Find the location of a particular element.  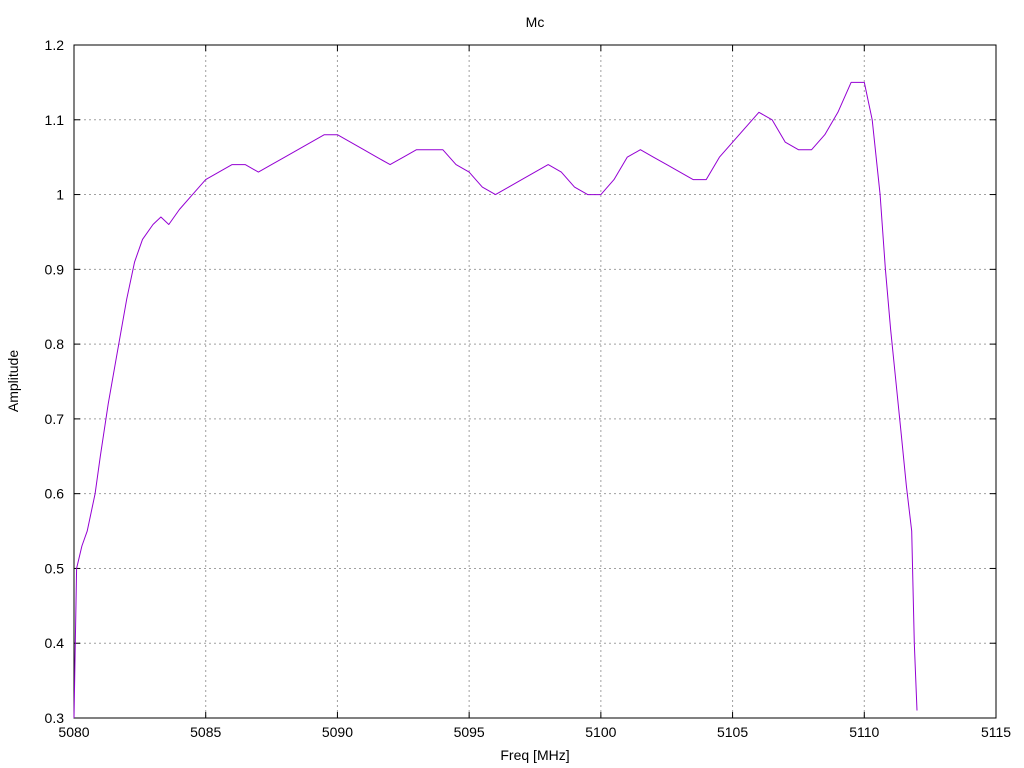

x-tick-label: 5085 is located at coordinates (205, 732).